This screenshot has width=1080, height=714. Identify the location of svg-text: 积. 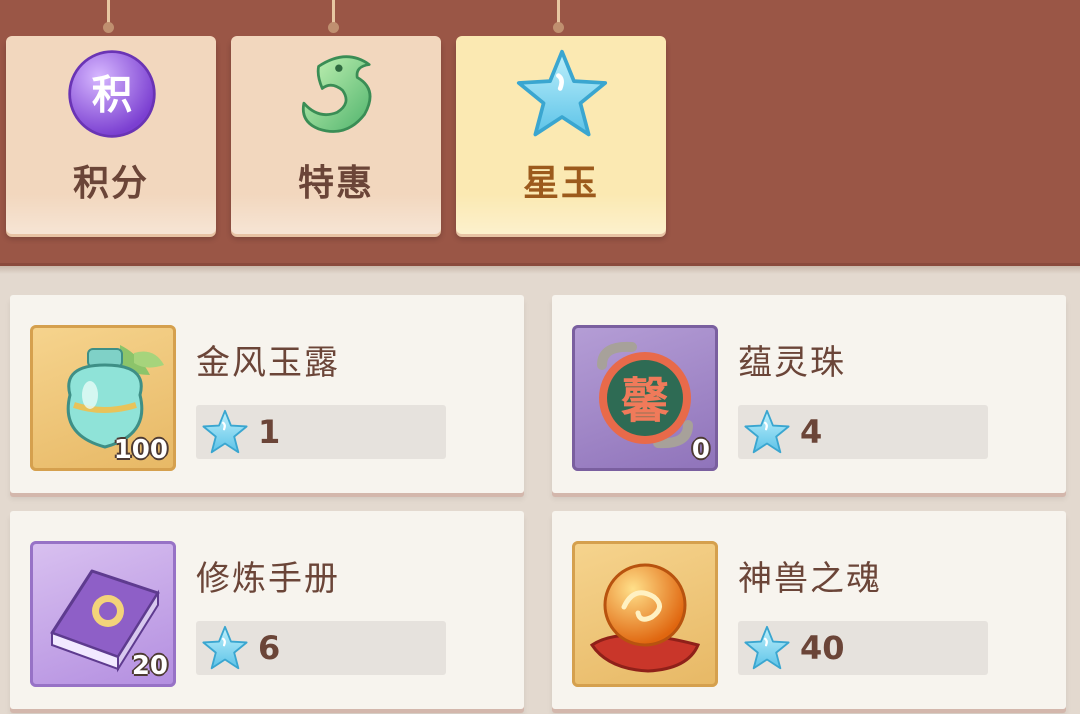
(112, 95).